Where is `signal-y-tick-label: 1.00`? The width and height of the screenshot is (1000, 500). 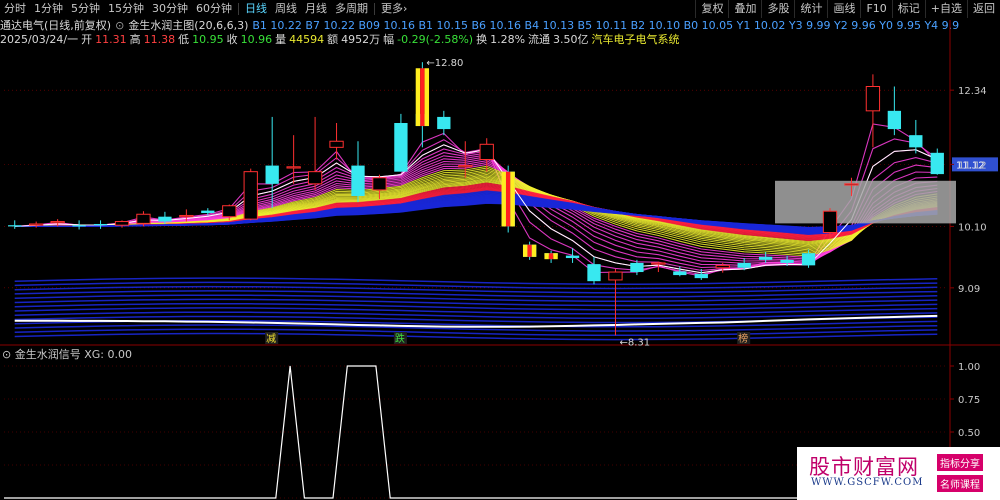
signal-y-tick-label: 1.00 is located at coordinates (969, 367).